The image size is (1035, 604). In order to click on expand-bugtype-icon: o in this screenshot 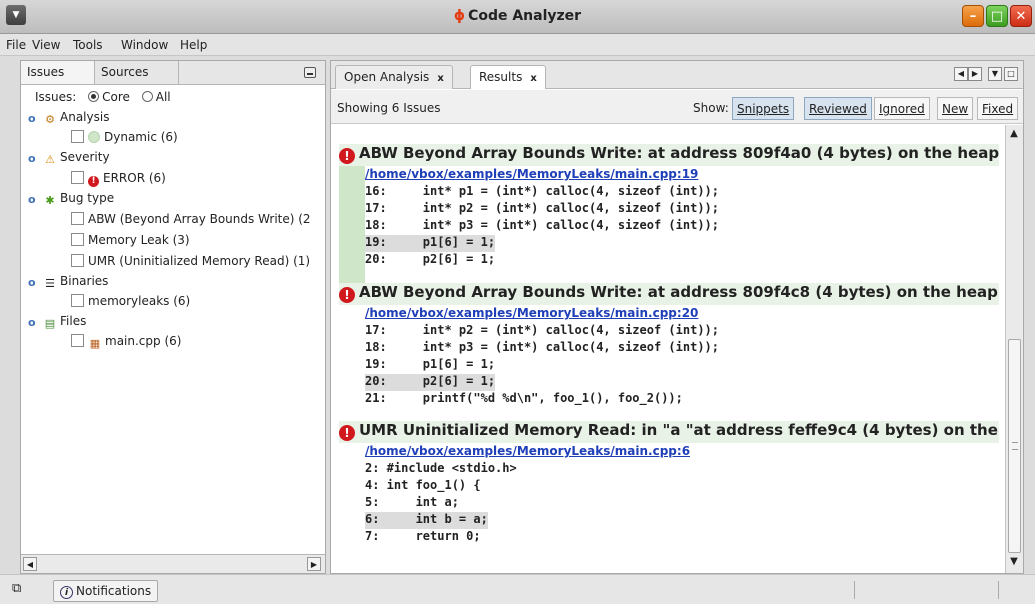, I will do `click(32, 199)`.